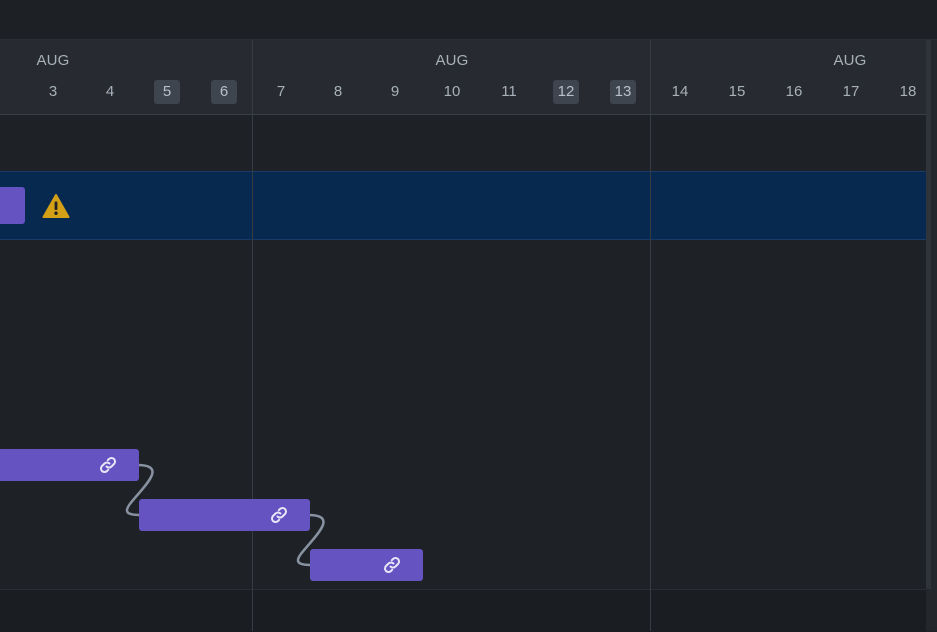 This screenshot has height=632, width=937. Describe the element at coordinates (281, 91) in the screenshot. I see `day-label: 7` at that location.